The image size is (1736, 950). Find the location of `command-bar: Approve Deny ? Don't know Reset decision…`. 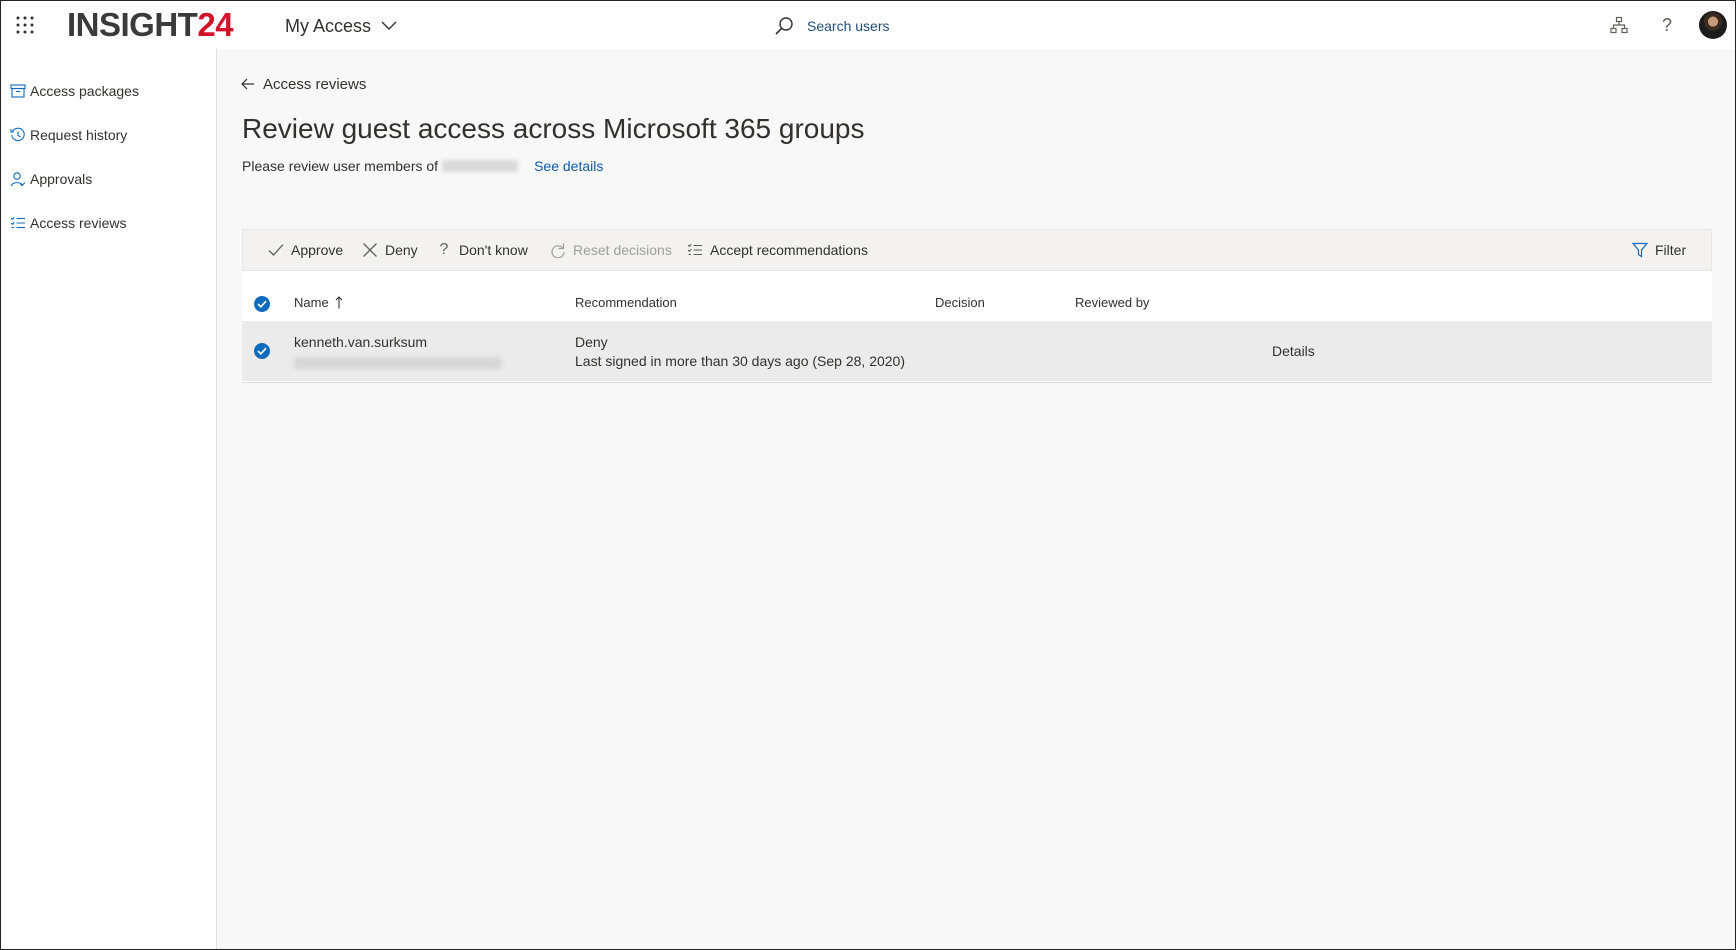

command-bar: Approve Deny ? Don't know Reset decision… is located at coordinates (977, 250).